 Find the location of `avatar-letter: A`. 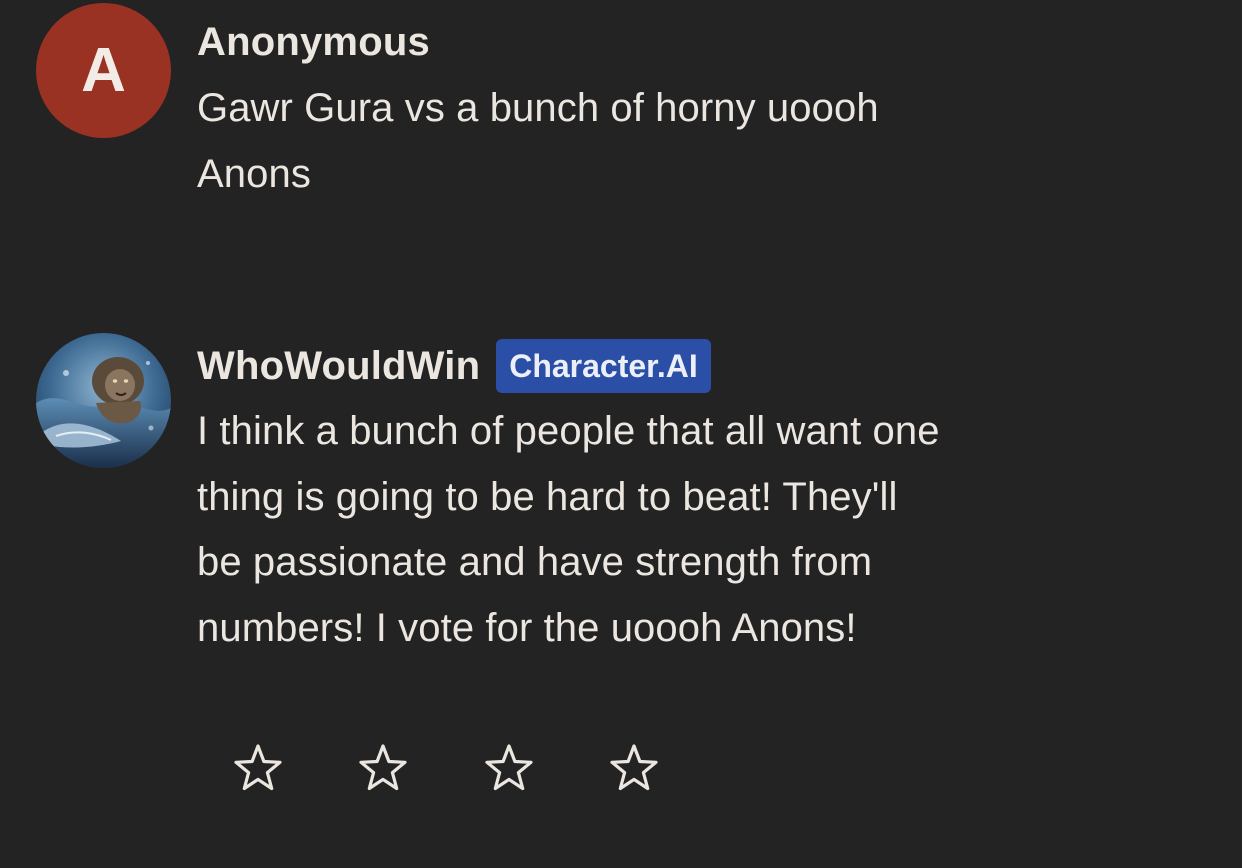

avatar-letter: A is located at coordinates (103, 70).